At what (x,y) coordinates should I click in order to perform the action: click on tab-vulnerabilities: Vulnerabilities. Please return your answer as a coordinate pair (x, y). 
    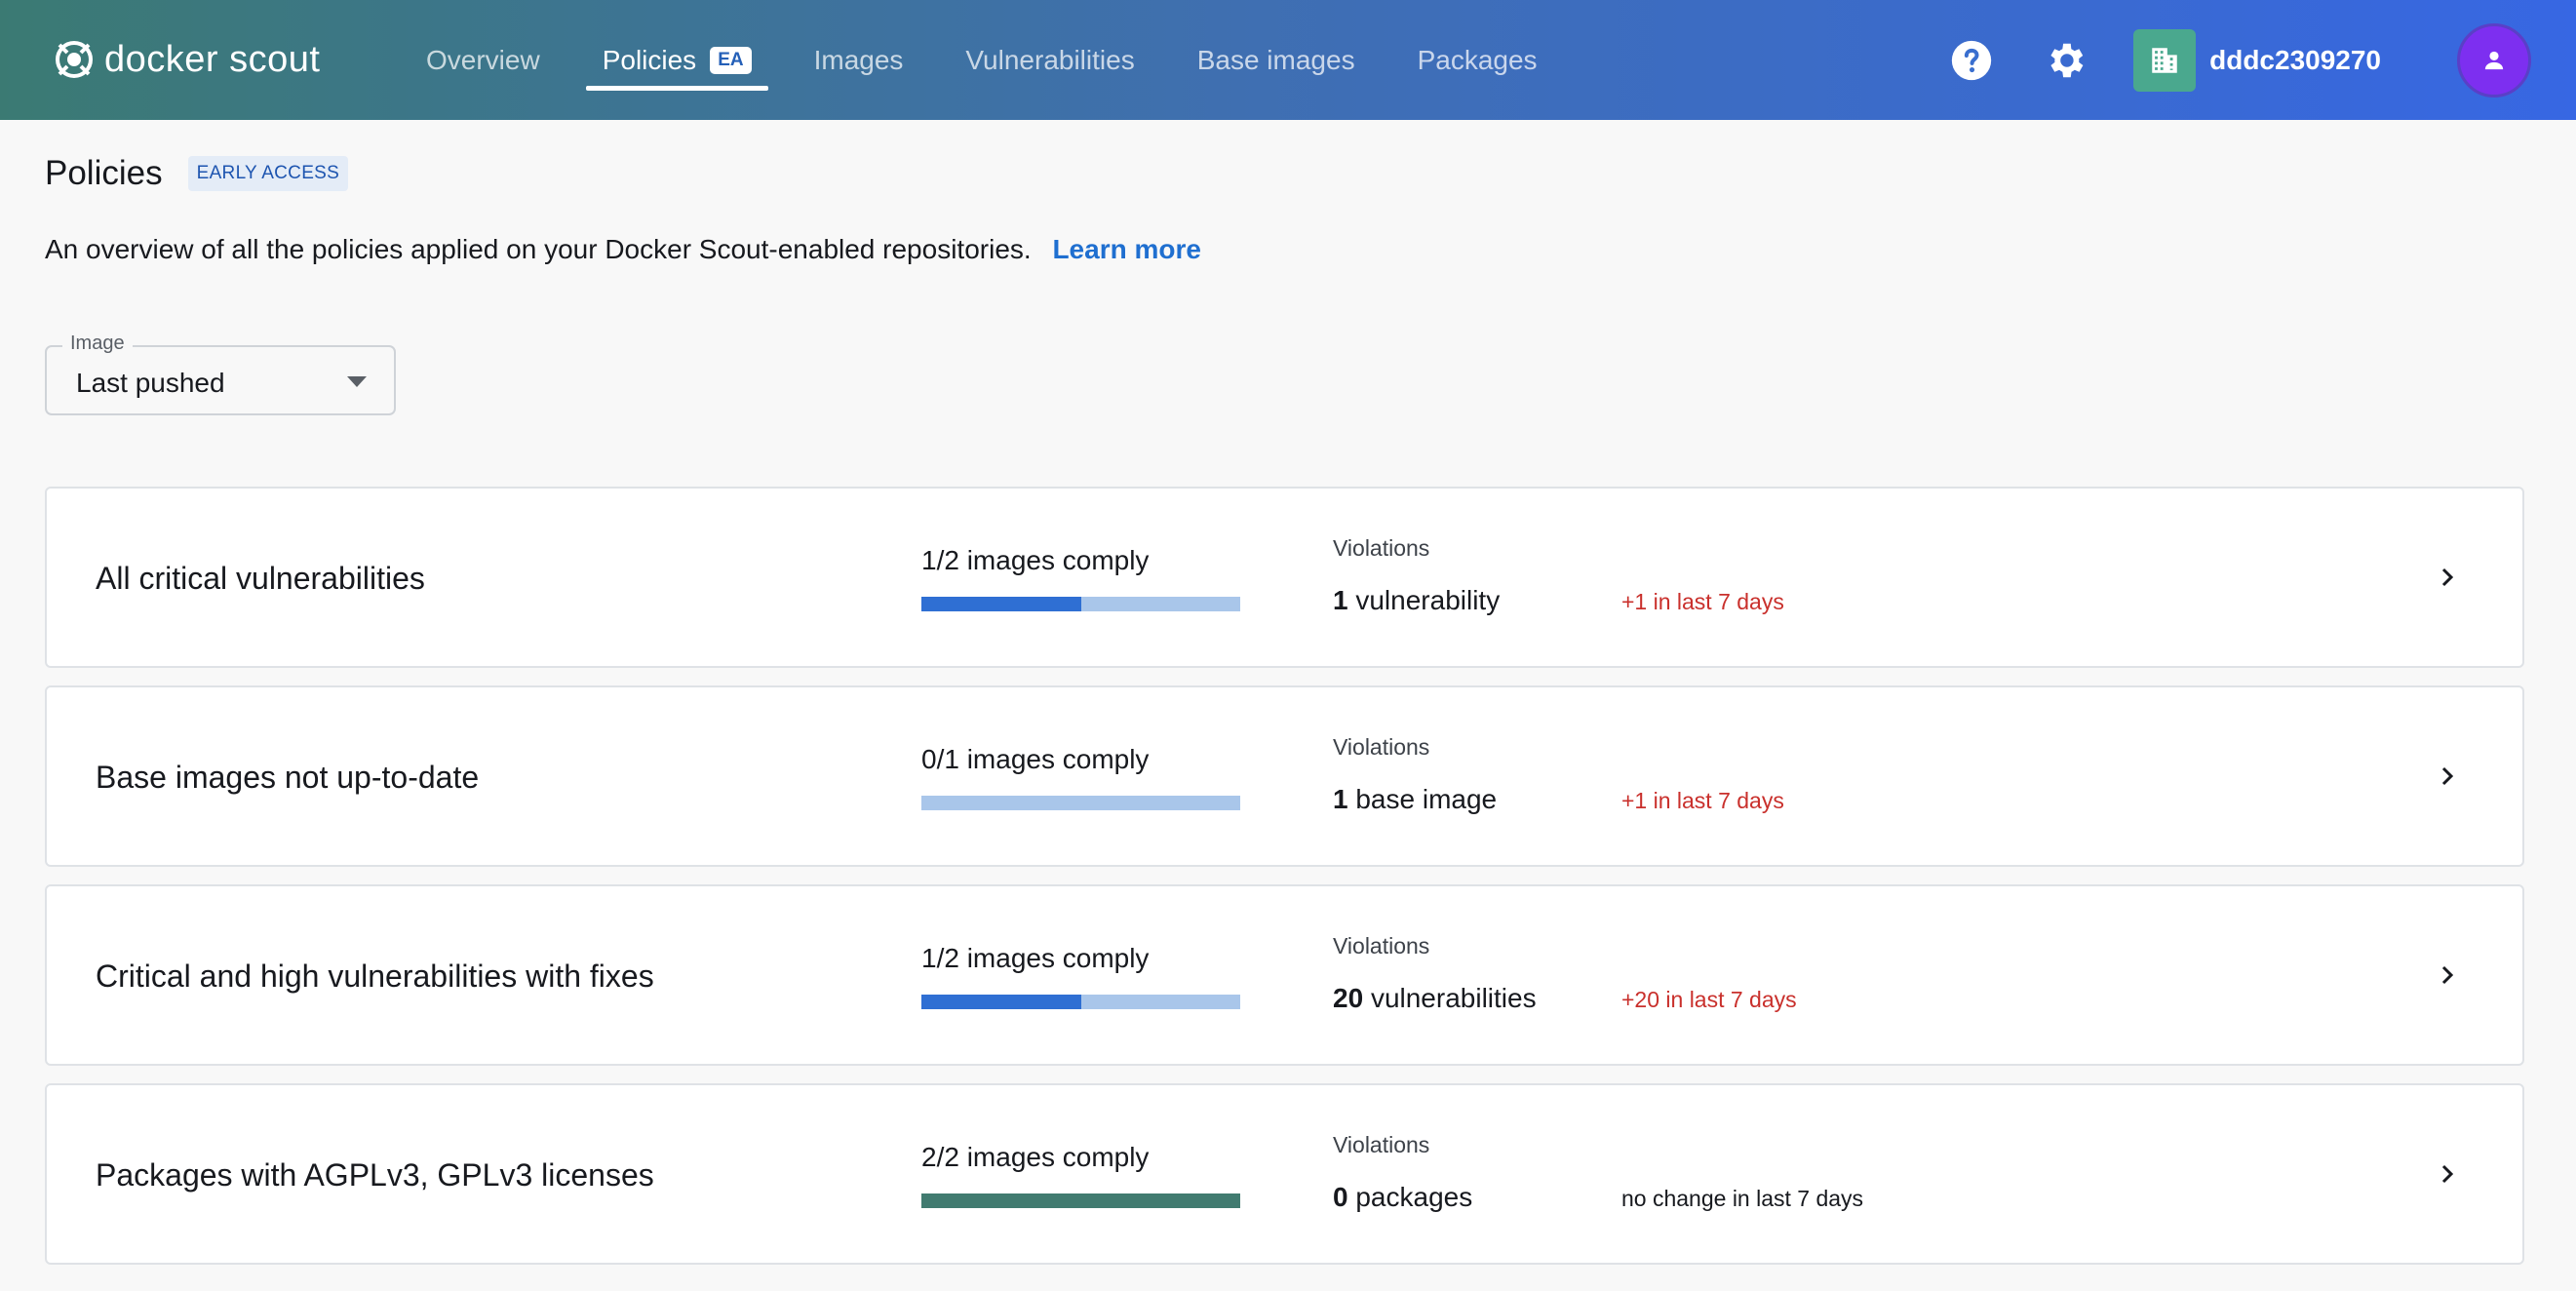
    Looking at the image, I should click on (1050, 60).